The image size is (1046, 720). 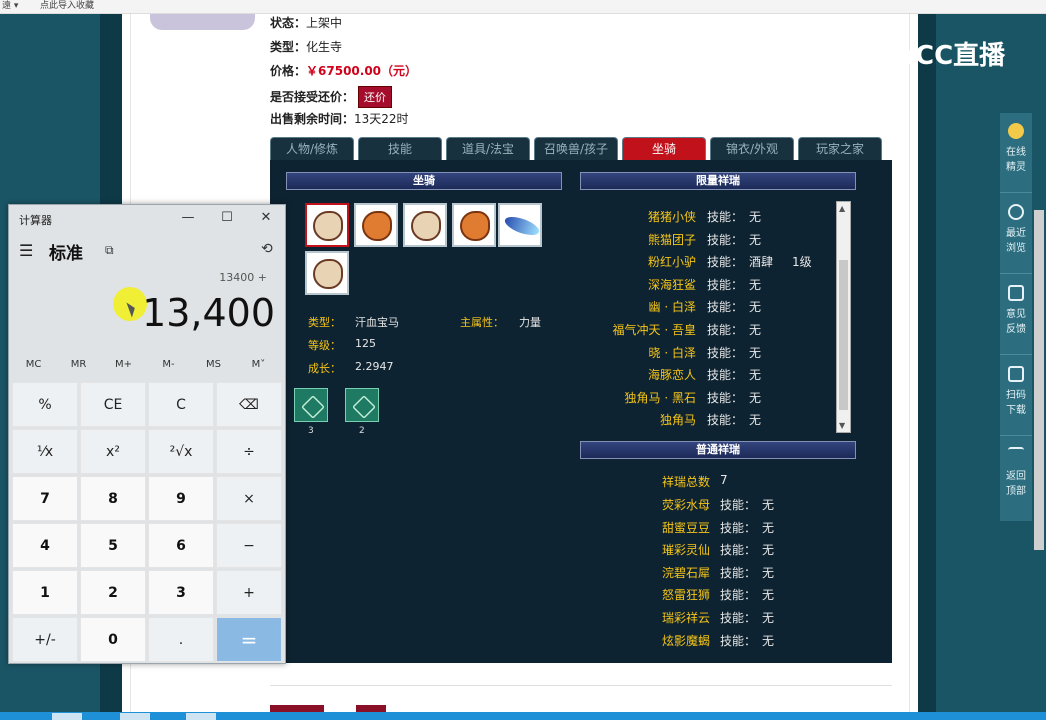 I want to click on add-button: +, so click(x=249, y=592).